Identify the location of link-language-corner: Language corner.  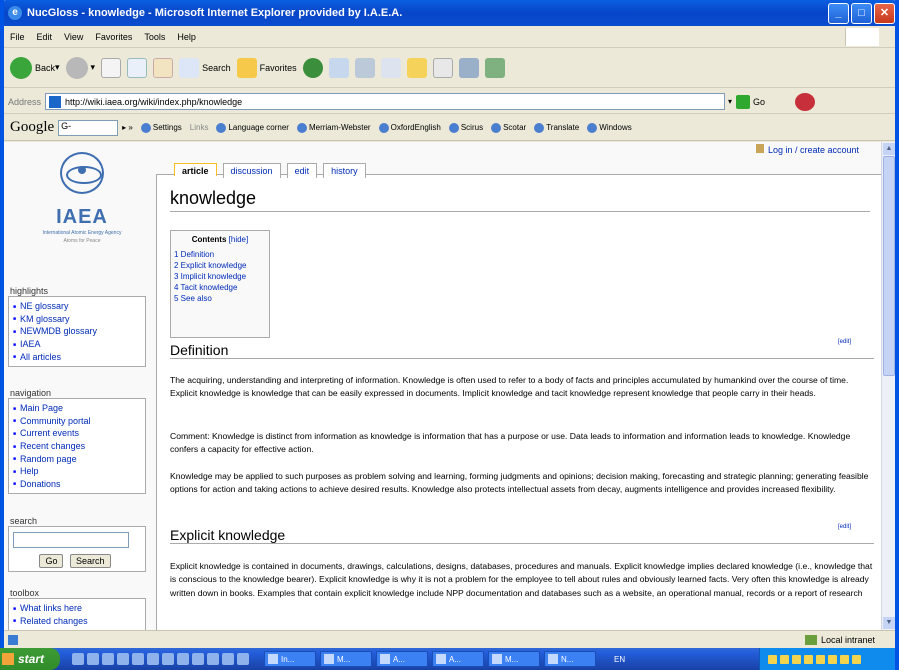
(252, 127).